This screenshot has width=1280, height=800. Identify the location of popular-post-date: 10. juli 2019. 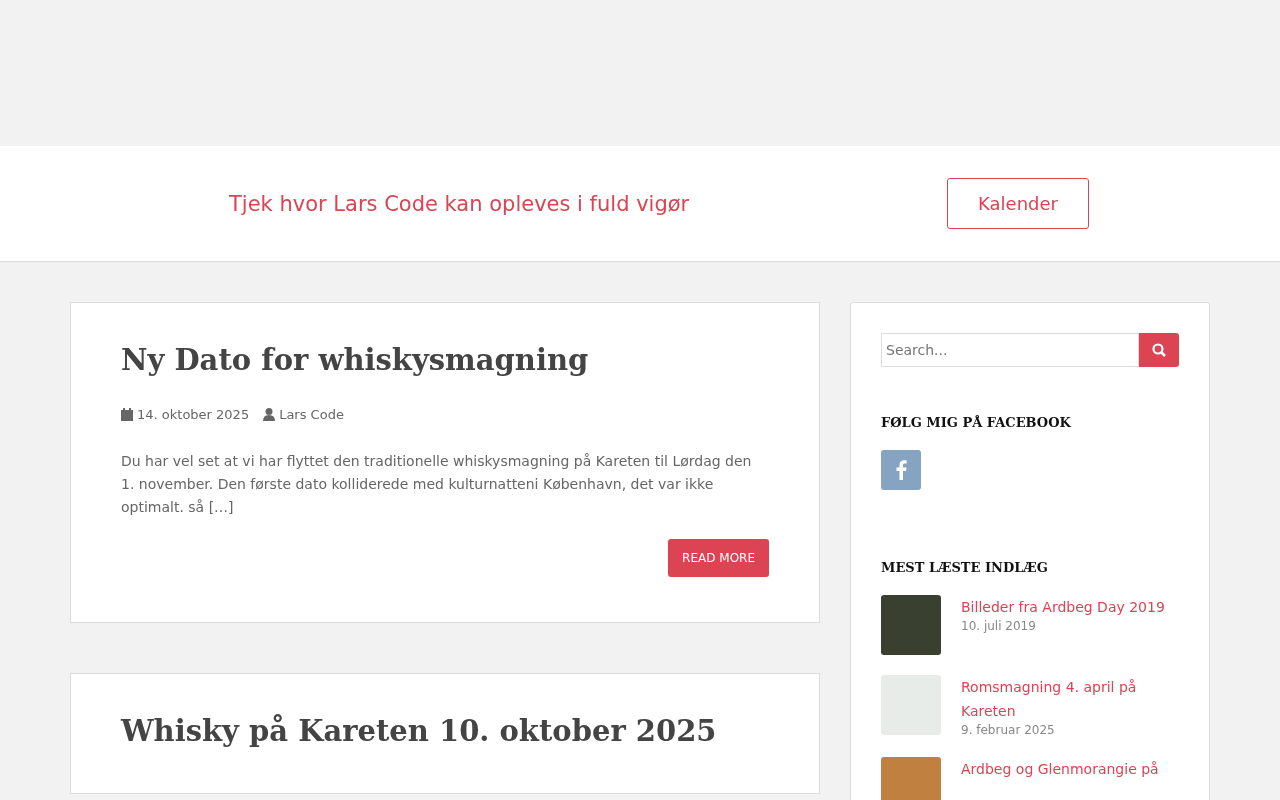
(999, 626).